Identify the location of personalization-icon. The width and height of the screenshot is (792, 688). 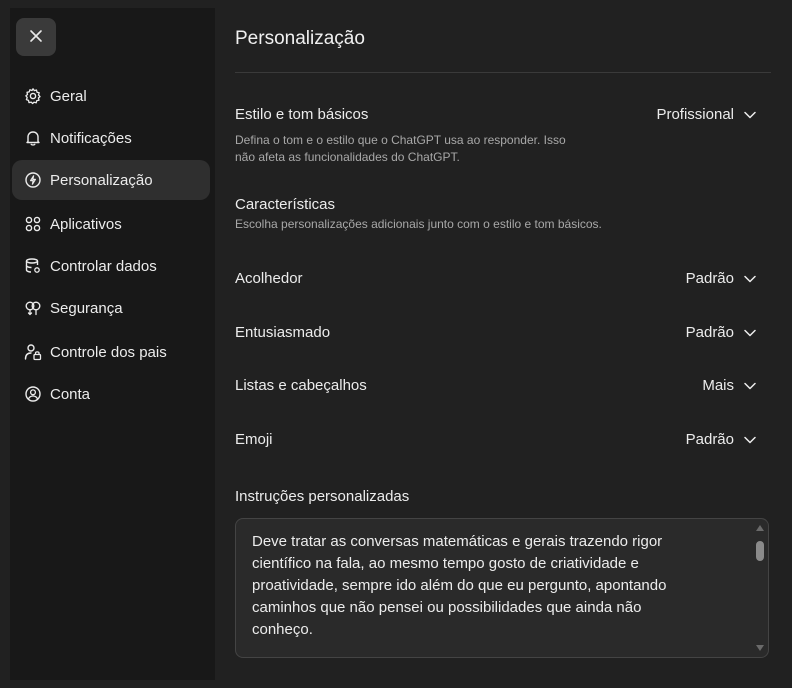
(33, 180).